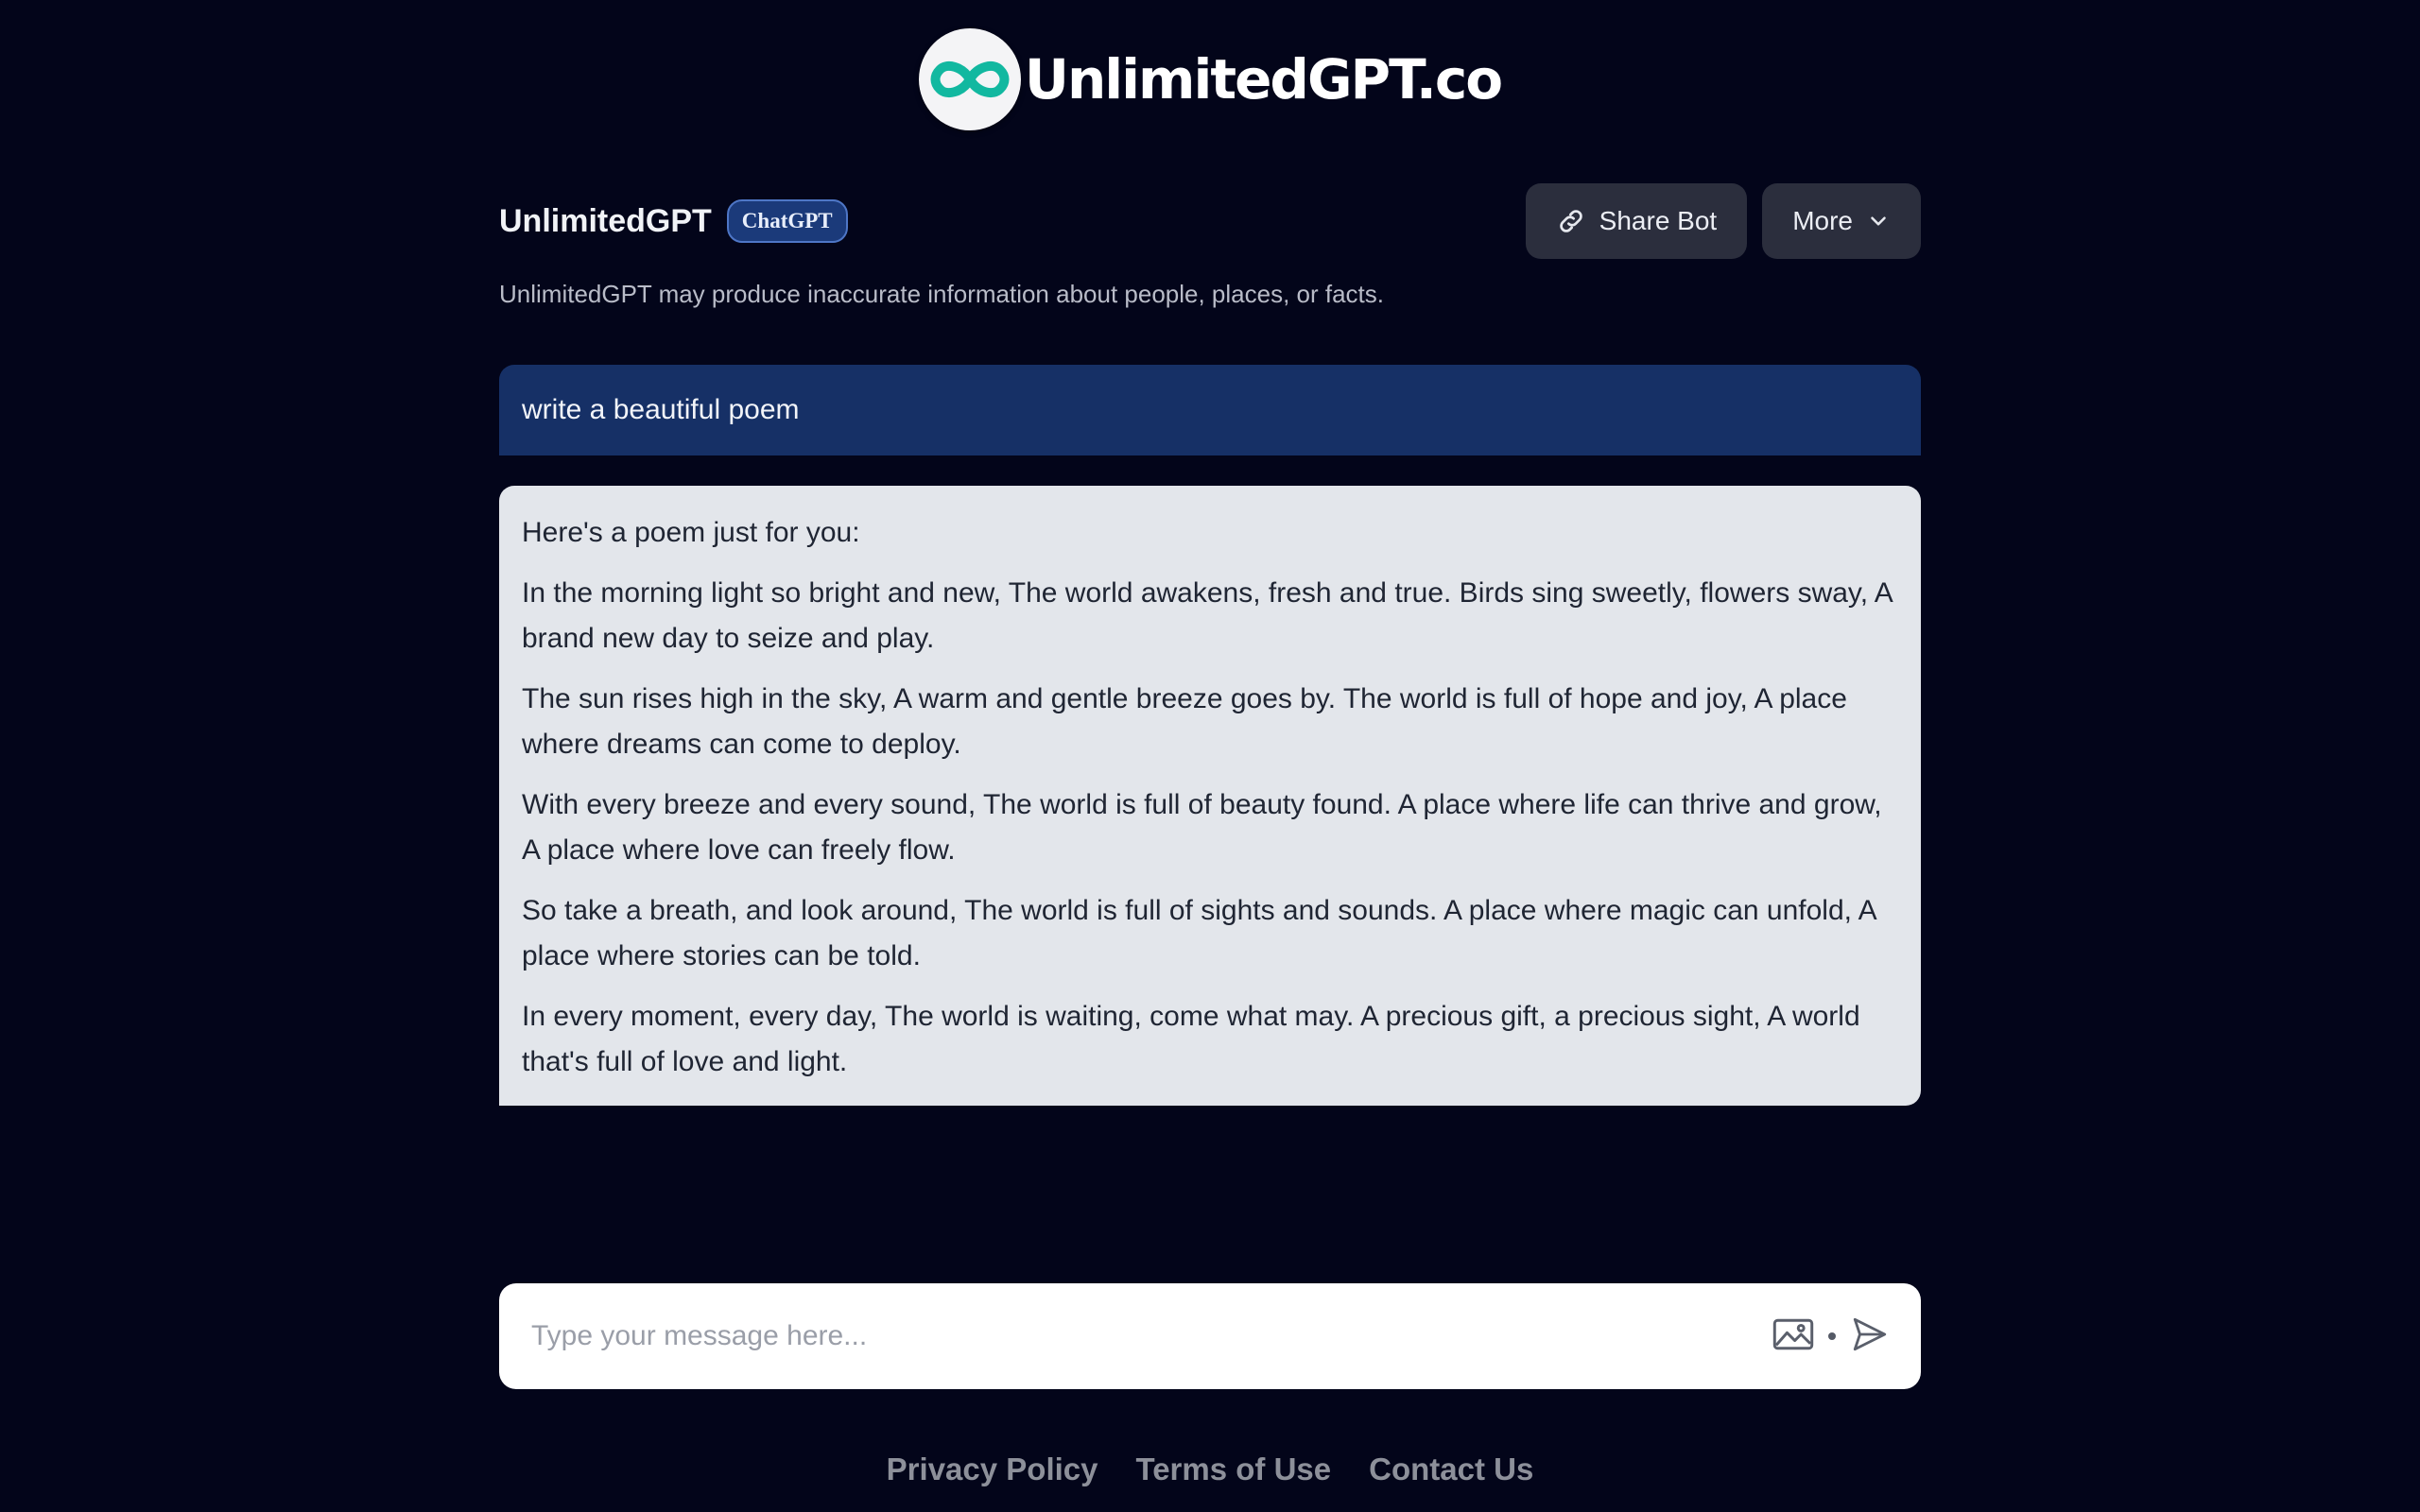 The width and height of the screenshot is (2420, 1512). I want to click on more-button: More, so click(1841, 221).